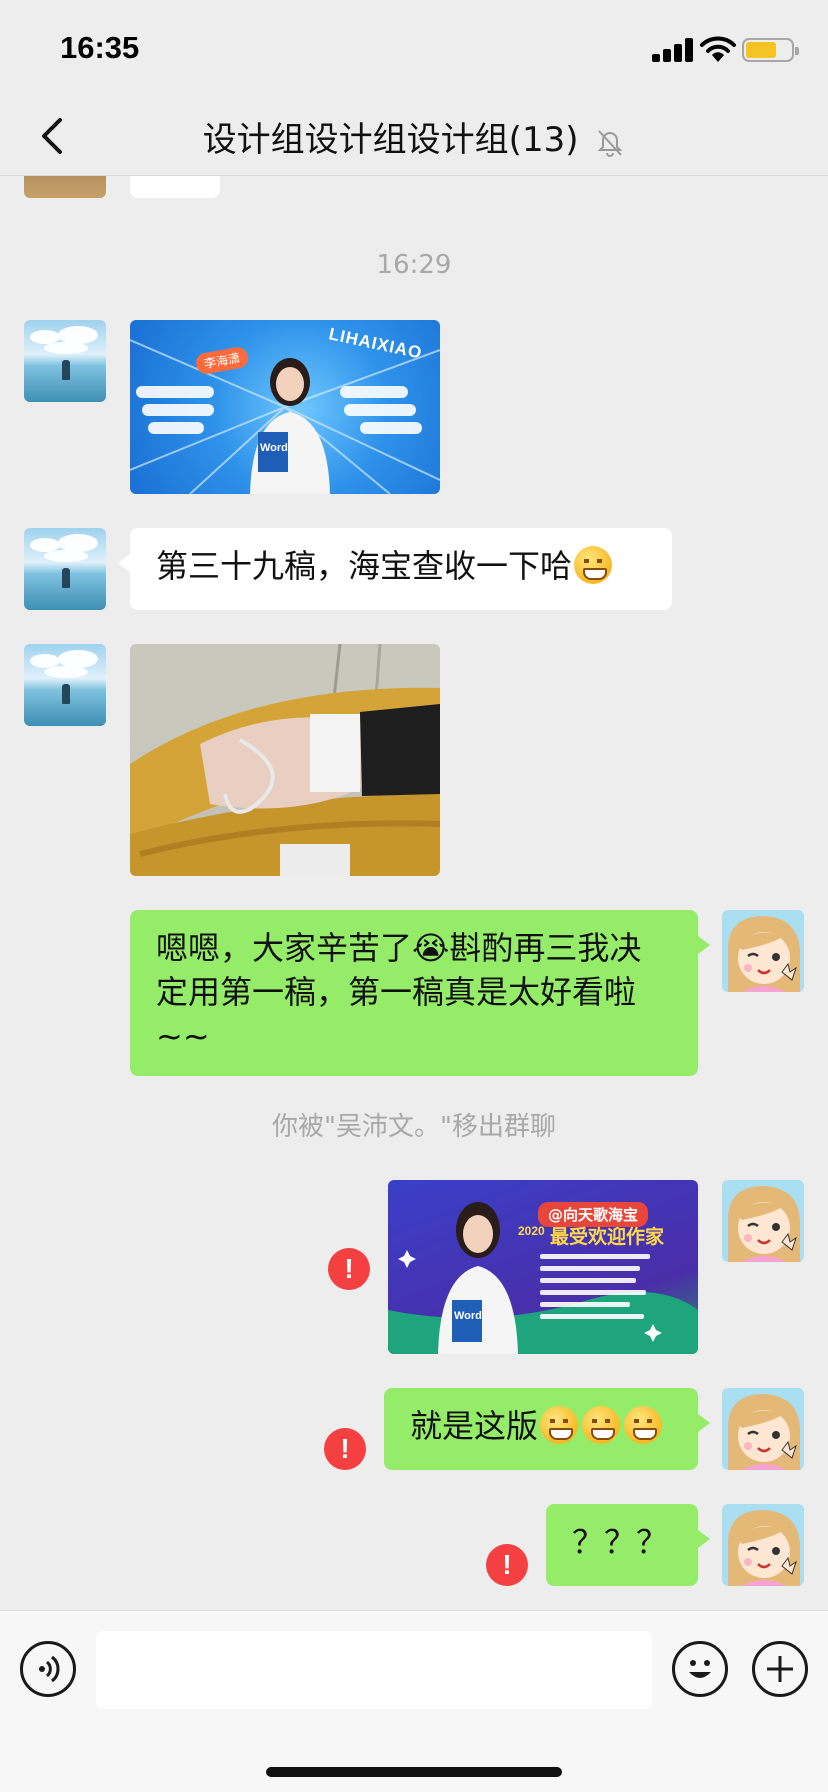 The image size is (828, 1792). I want to click on cellular-signal-icon, so click(674, 50).